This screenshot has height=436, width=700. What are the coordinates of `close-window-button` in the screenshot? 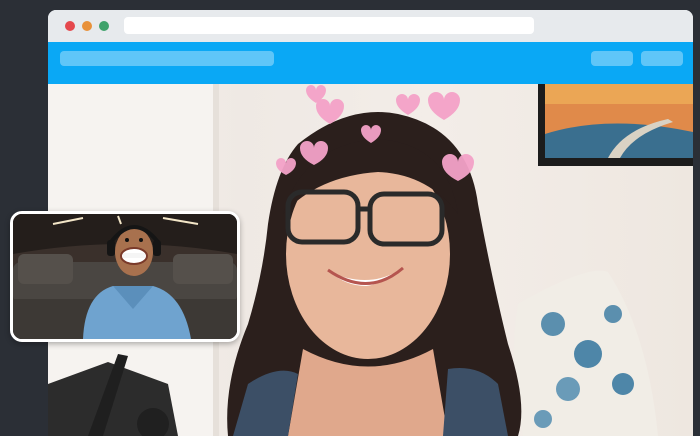 It's located at (70, 26).